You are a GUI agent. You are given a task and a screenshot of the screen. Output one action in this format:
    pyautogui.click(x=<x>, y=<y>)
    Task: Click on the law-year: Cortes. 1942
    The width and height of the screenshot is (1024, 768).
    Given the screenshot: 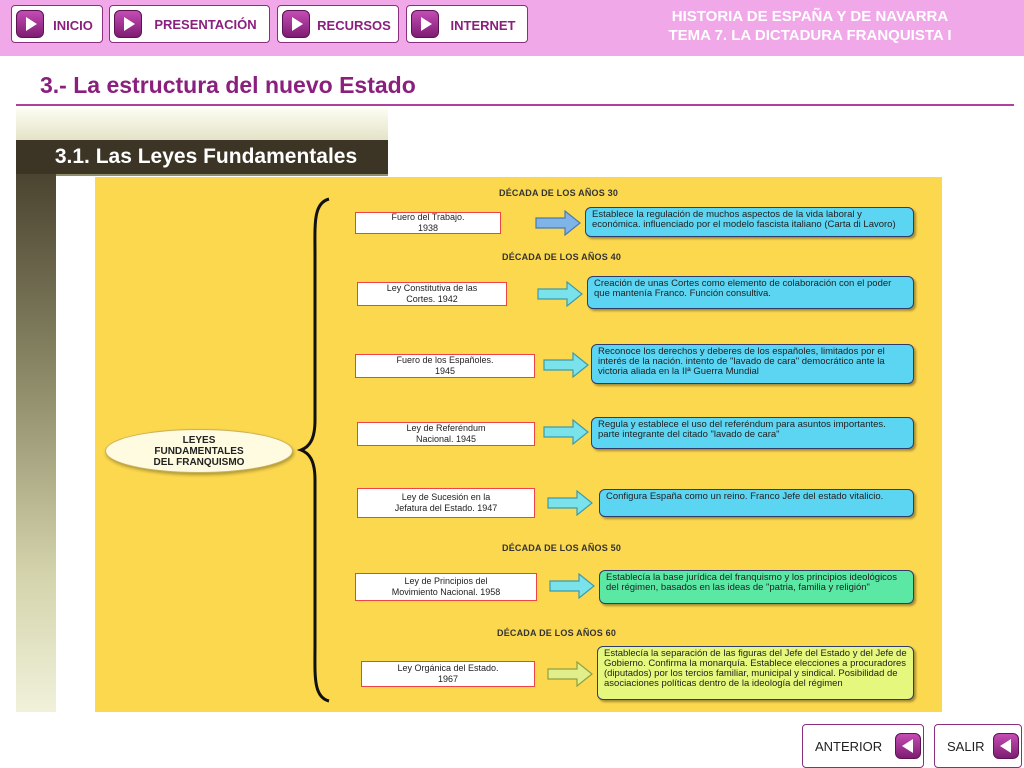 What is the action you would take?
    pyautogui.click(x=432, y=299)
    